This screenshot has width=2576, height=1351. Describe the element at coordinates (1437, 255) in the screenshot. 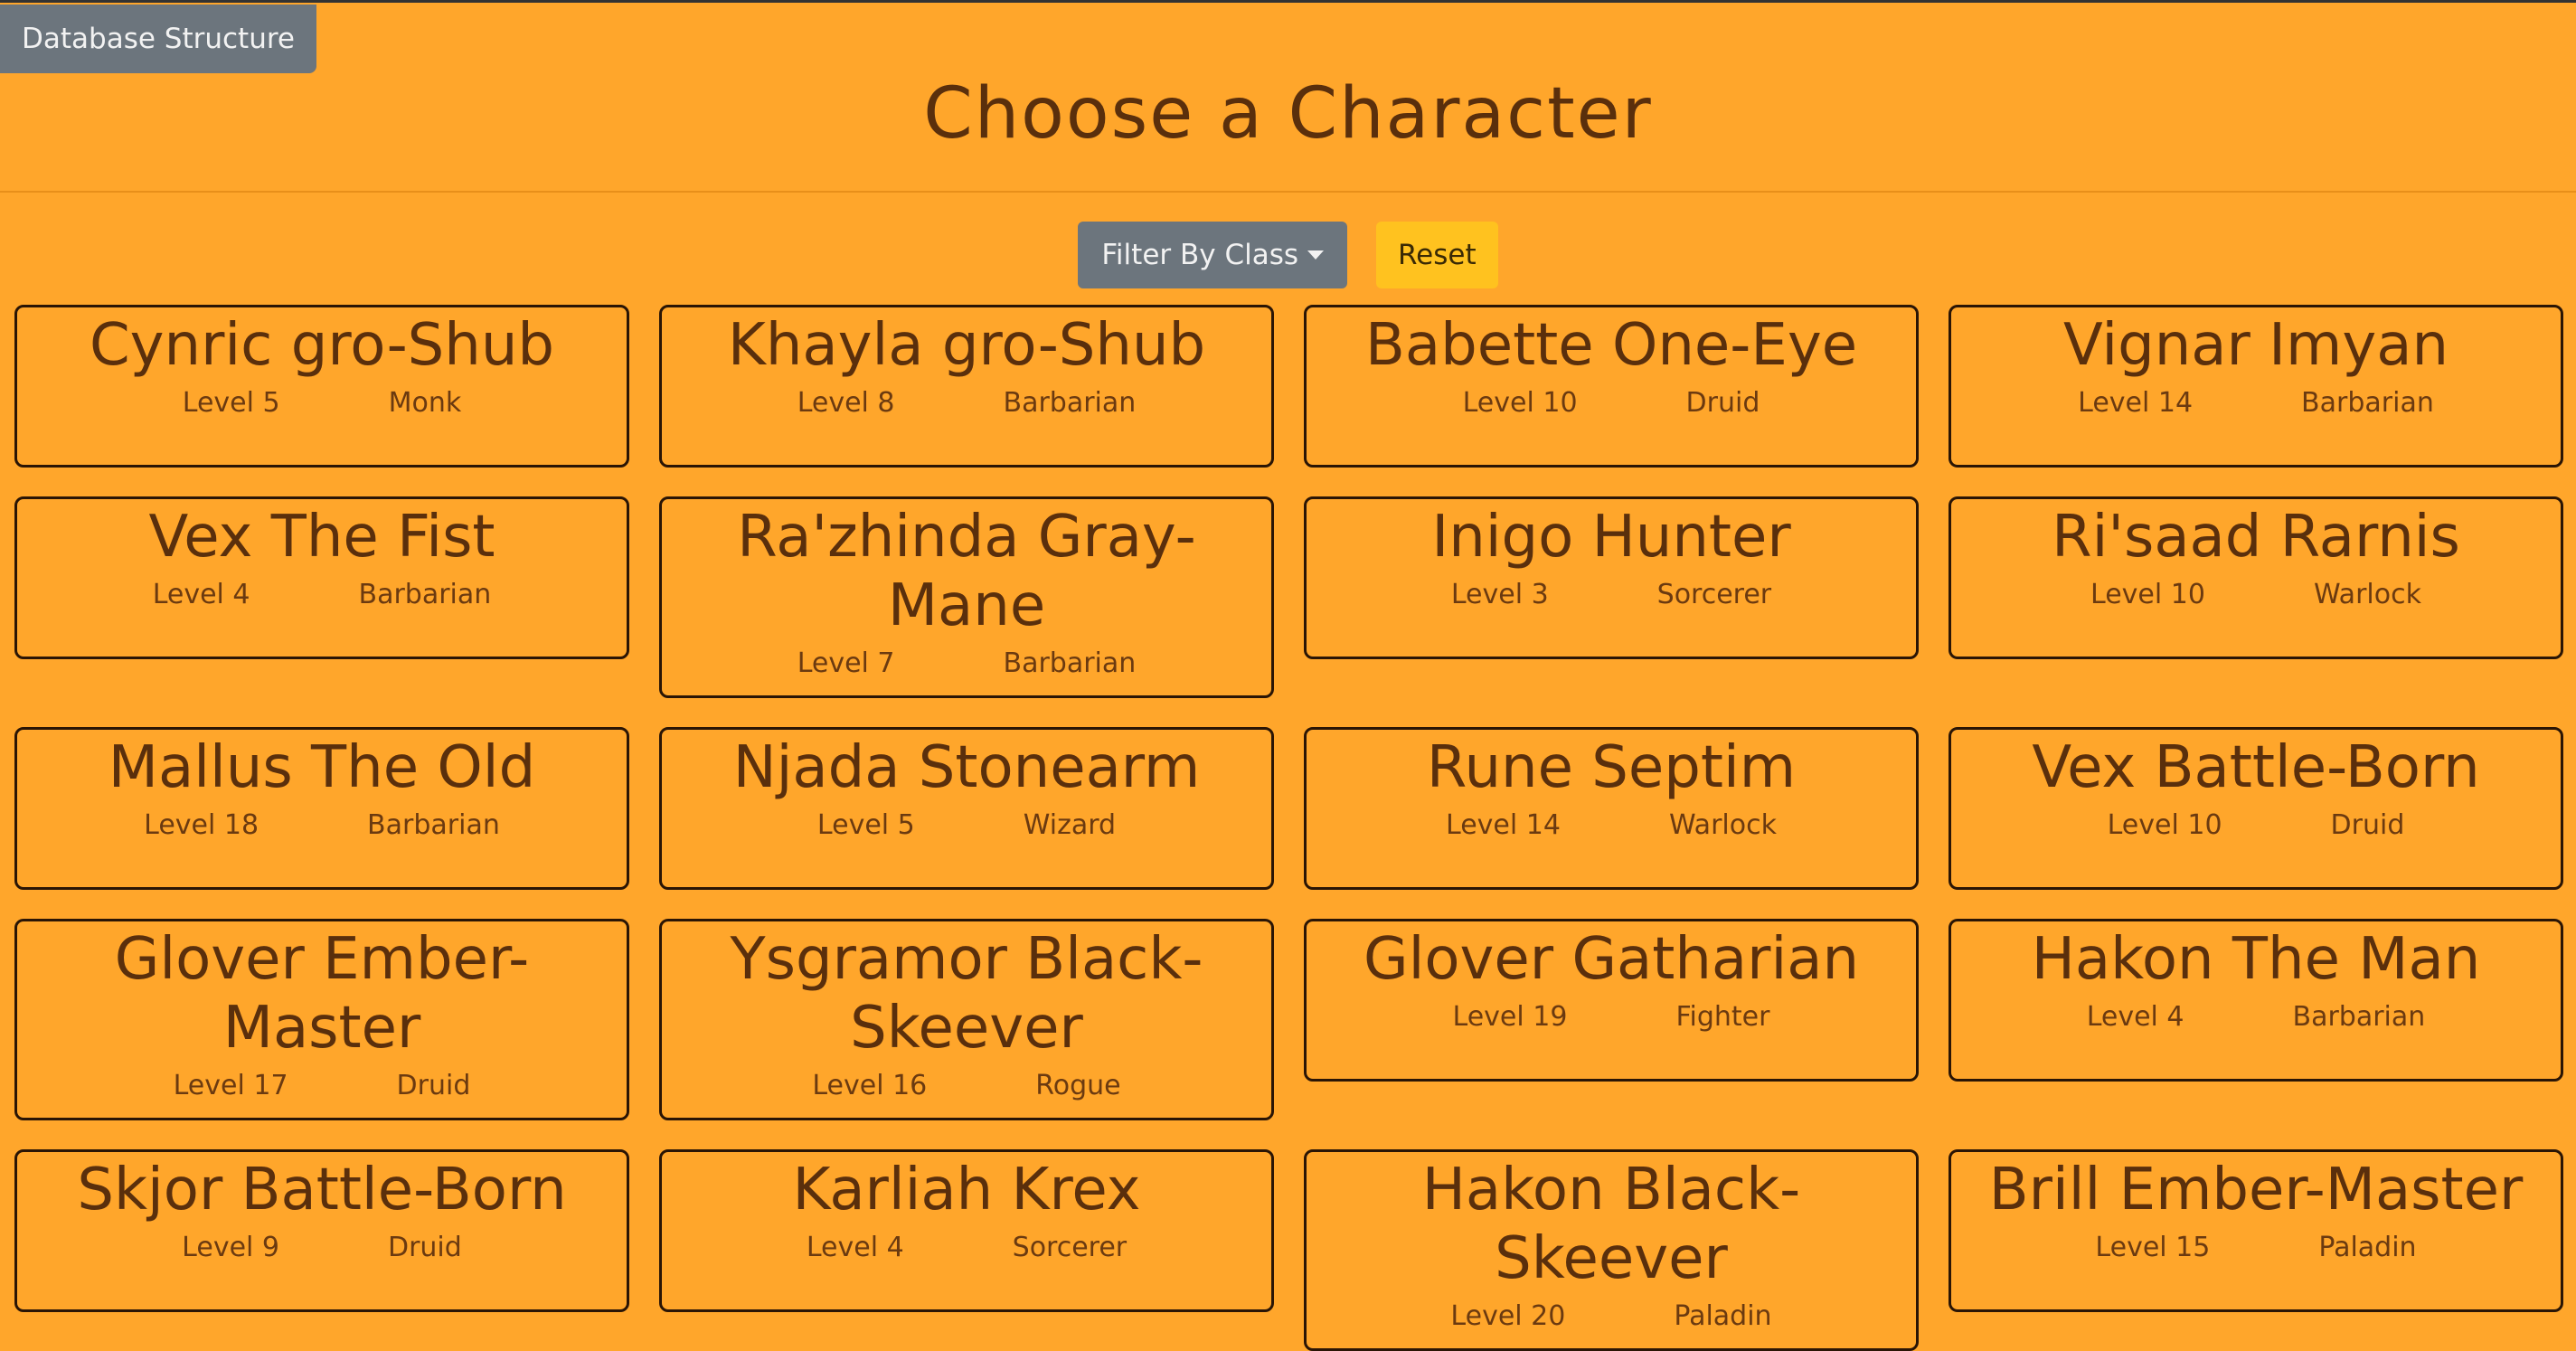

I see `reset-button: Reset` at that location.